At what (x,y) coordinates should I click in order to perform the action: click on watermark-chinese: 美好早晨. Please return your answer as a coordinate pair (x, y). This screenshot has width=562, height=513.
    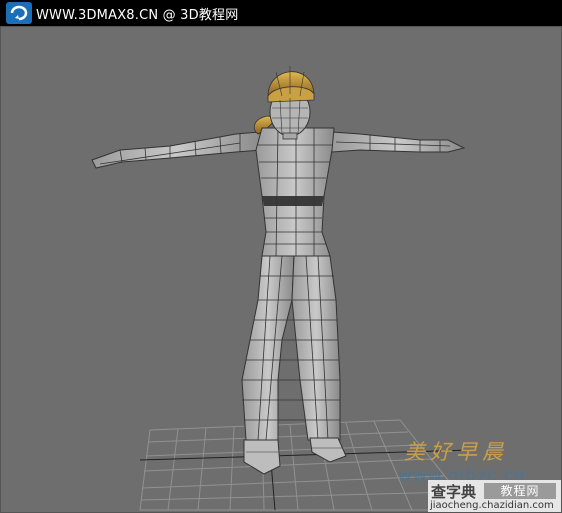
    Looking at the image, I should click on (456, 452).